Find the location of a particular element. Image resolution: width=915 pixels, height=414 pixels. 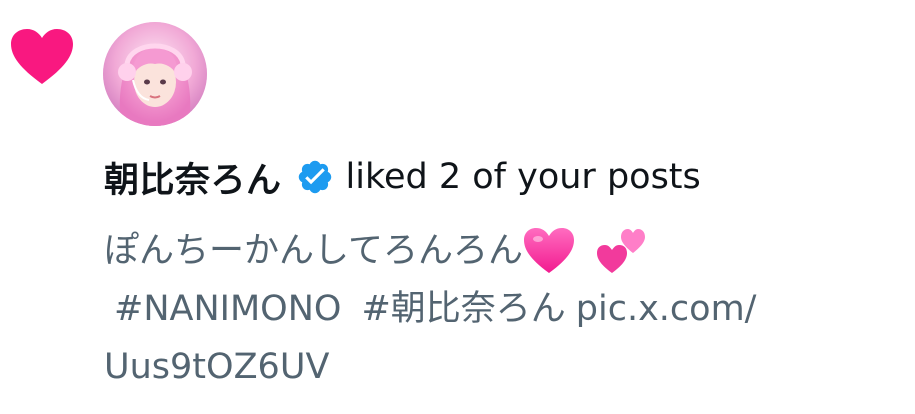

display-name: 朝比奈ろん is located at coordinates (193, 177).